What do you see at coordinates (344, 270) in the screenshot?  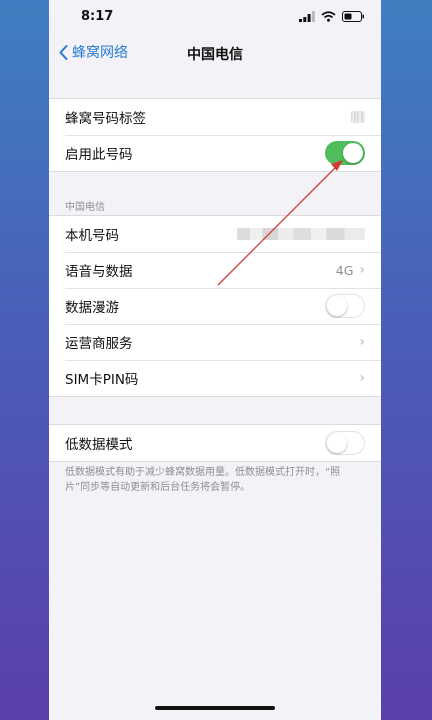 I see `voice-data-value: 4G` at bounding box center [344, 270].